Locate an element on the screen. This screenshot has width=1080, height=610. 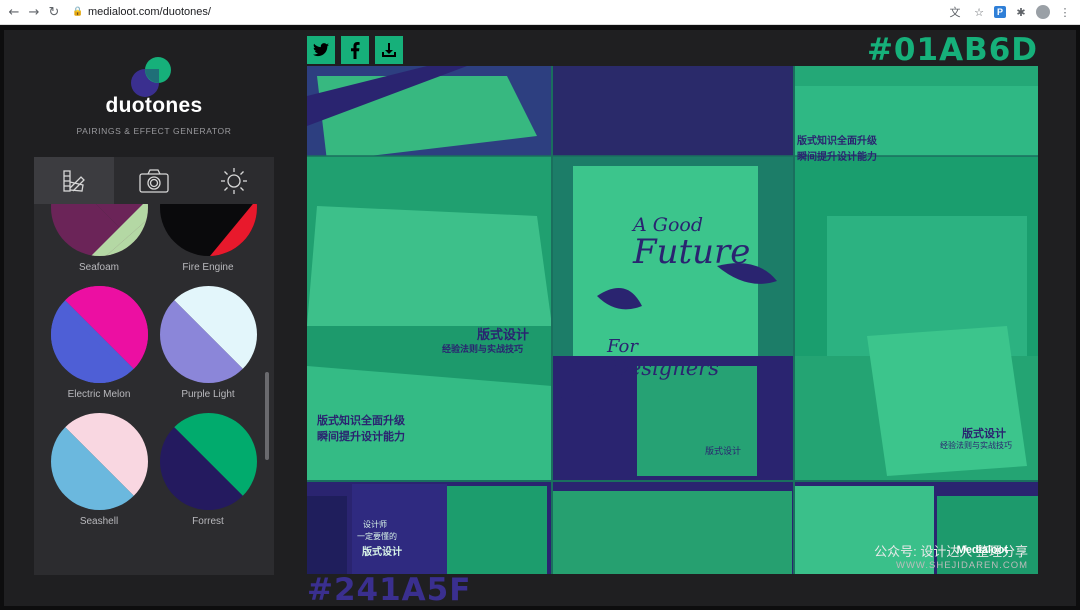
book-text-cn-12: 版式设计 is located at coordinates (382, 552).